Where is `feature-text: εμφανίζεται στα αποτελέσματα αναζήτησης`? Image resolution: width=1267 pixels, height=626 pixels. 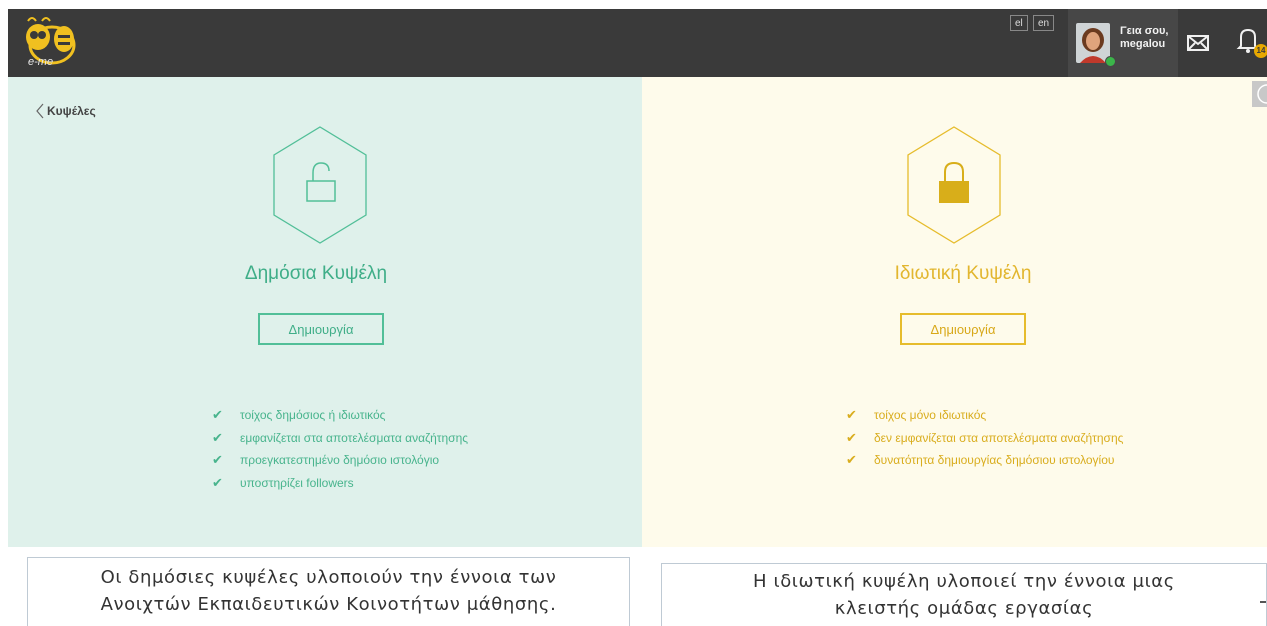
feature-text: εμφανίζεται στα αποτελέσματα αναζήτησης is located at coordinates (354, 437).